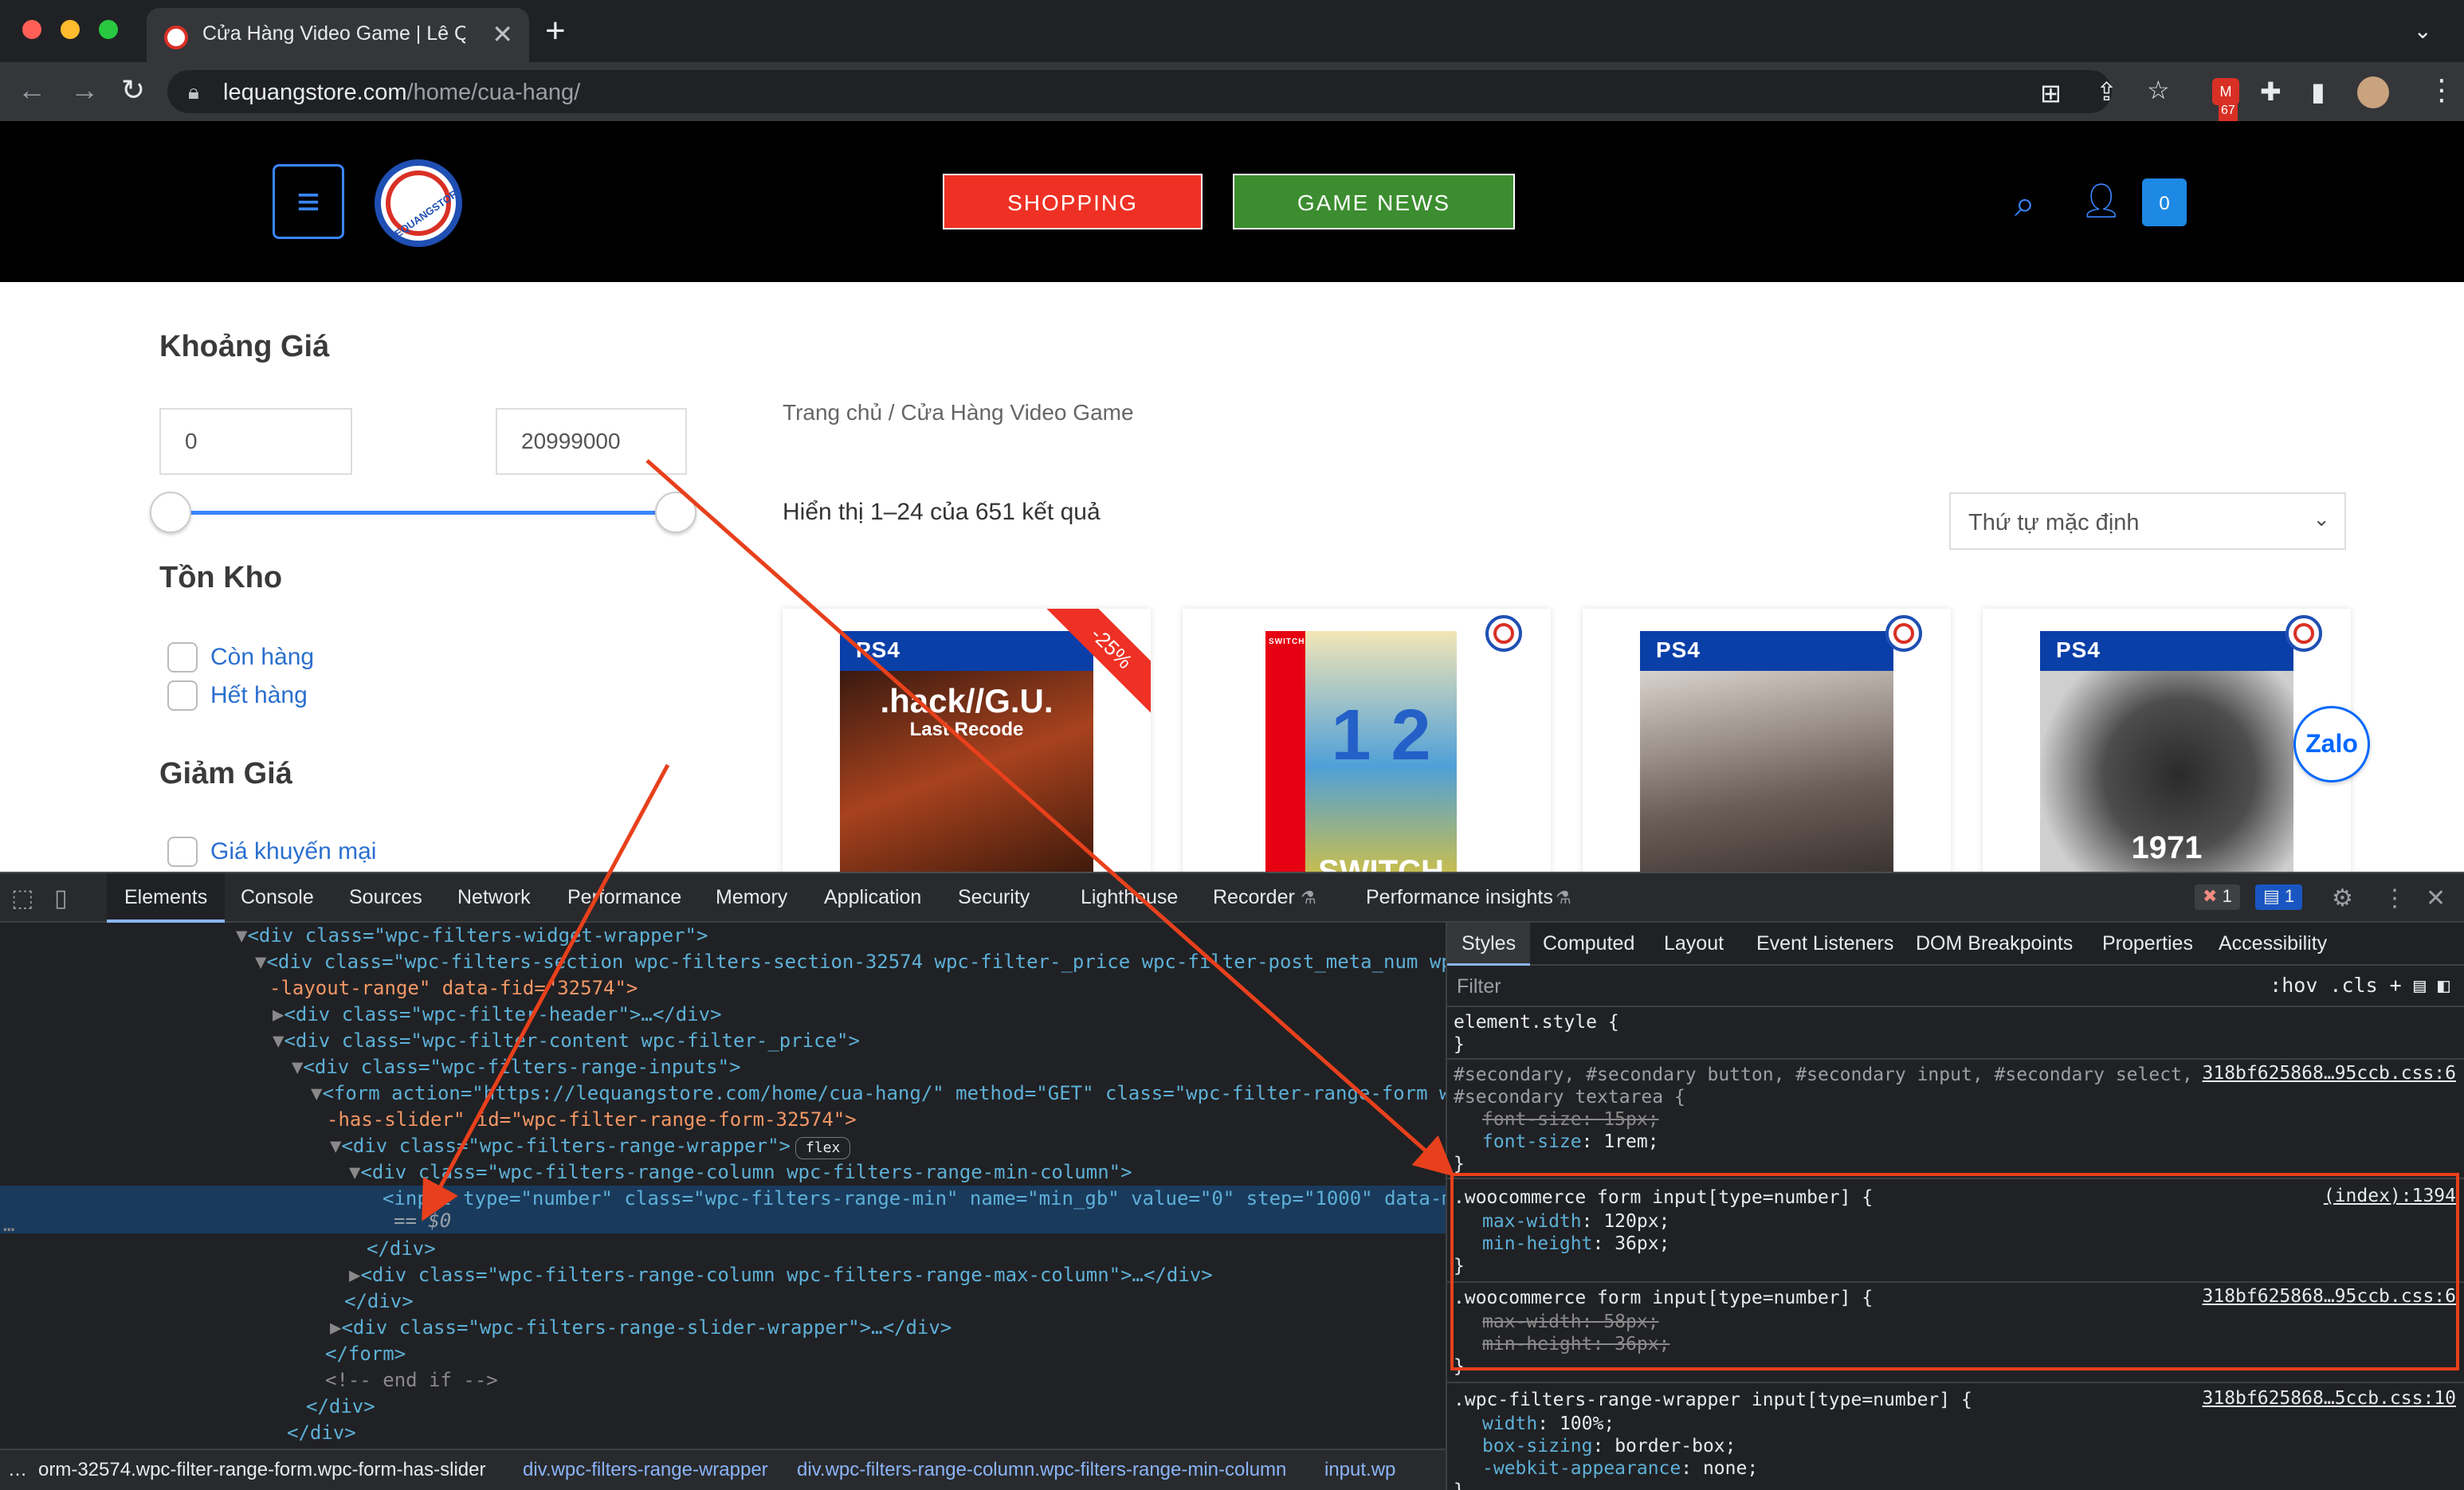 The width and height of the screenshot is (2464, 1490). What do you see at coordinates (1129, 897) in the screenshot?
I see `tab-lighthouse: Lighthouse` at bounding box center [1129, 897].